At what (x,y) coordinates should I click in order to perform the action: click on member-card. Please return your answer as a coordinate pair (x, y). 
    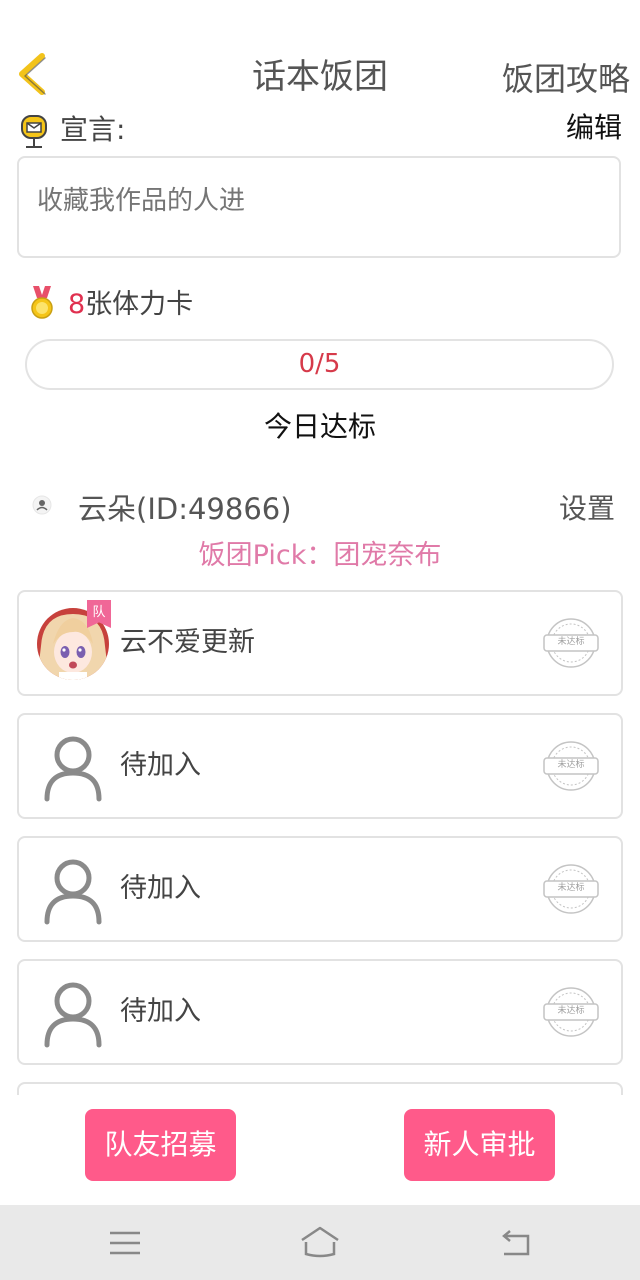
    Looking at the image, I should click on (320, 1088).